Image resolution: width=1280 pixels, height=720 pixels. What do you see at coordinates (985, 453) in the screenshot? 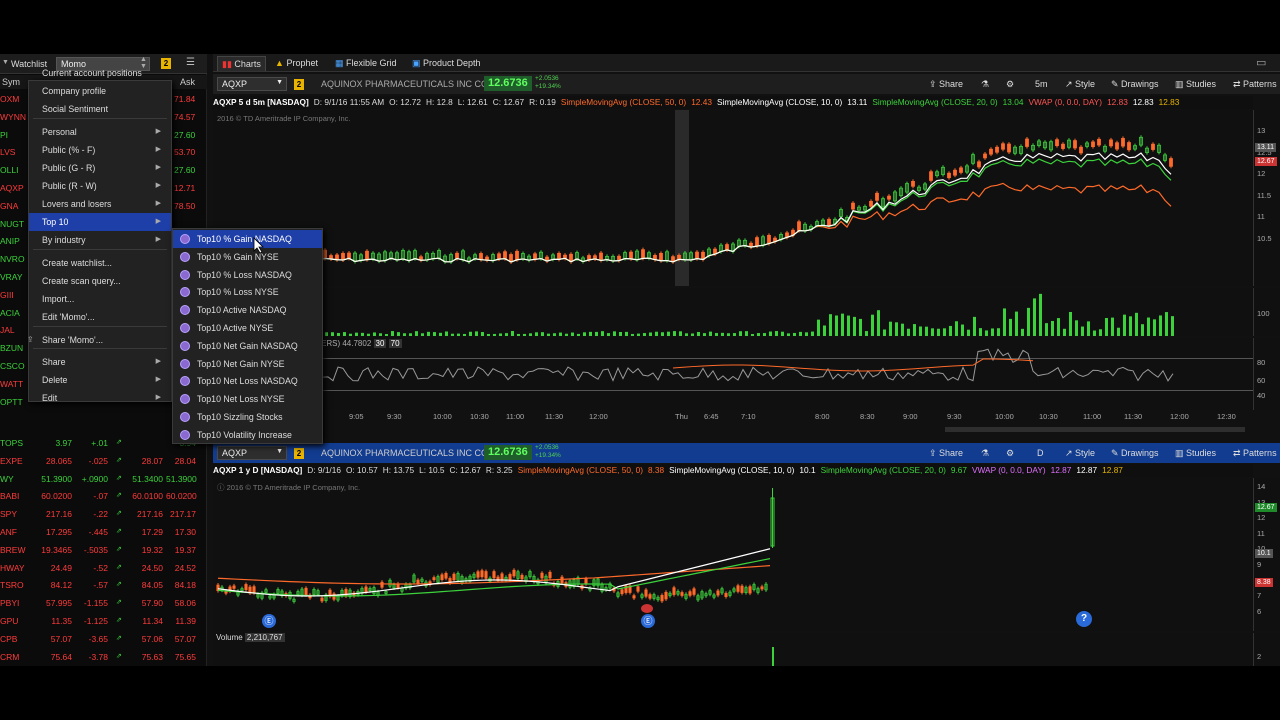
I see `flask-icon-bottom: ⚗` at bounding box center [985, 453].